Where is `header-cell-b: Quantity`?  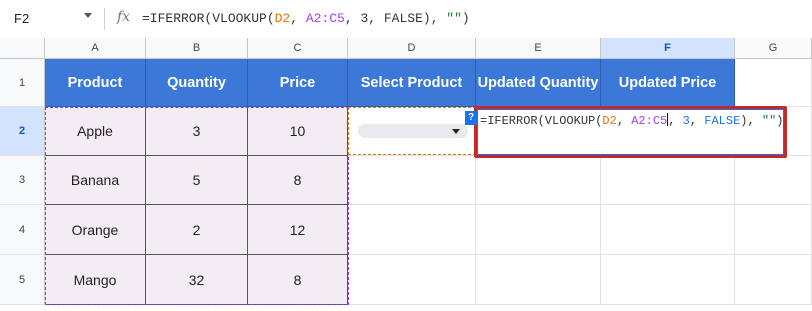
header-cell-b: Quantity is located at coordinates (197, 83).